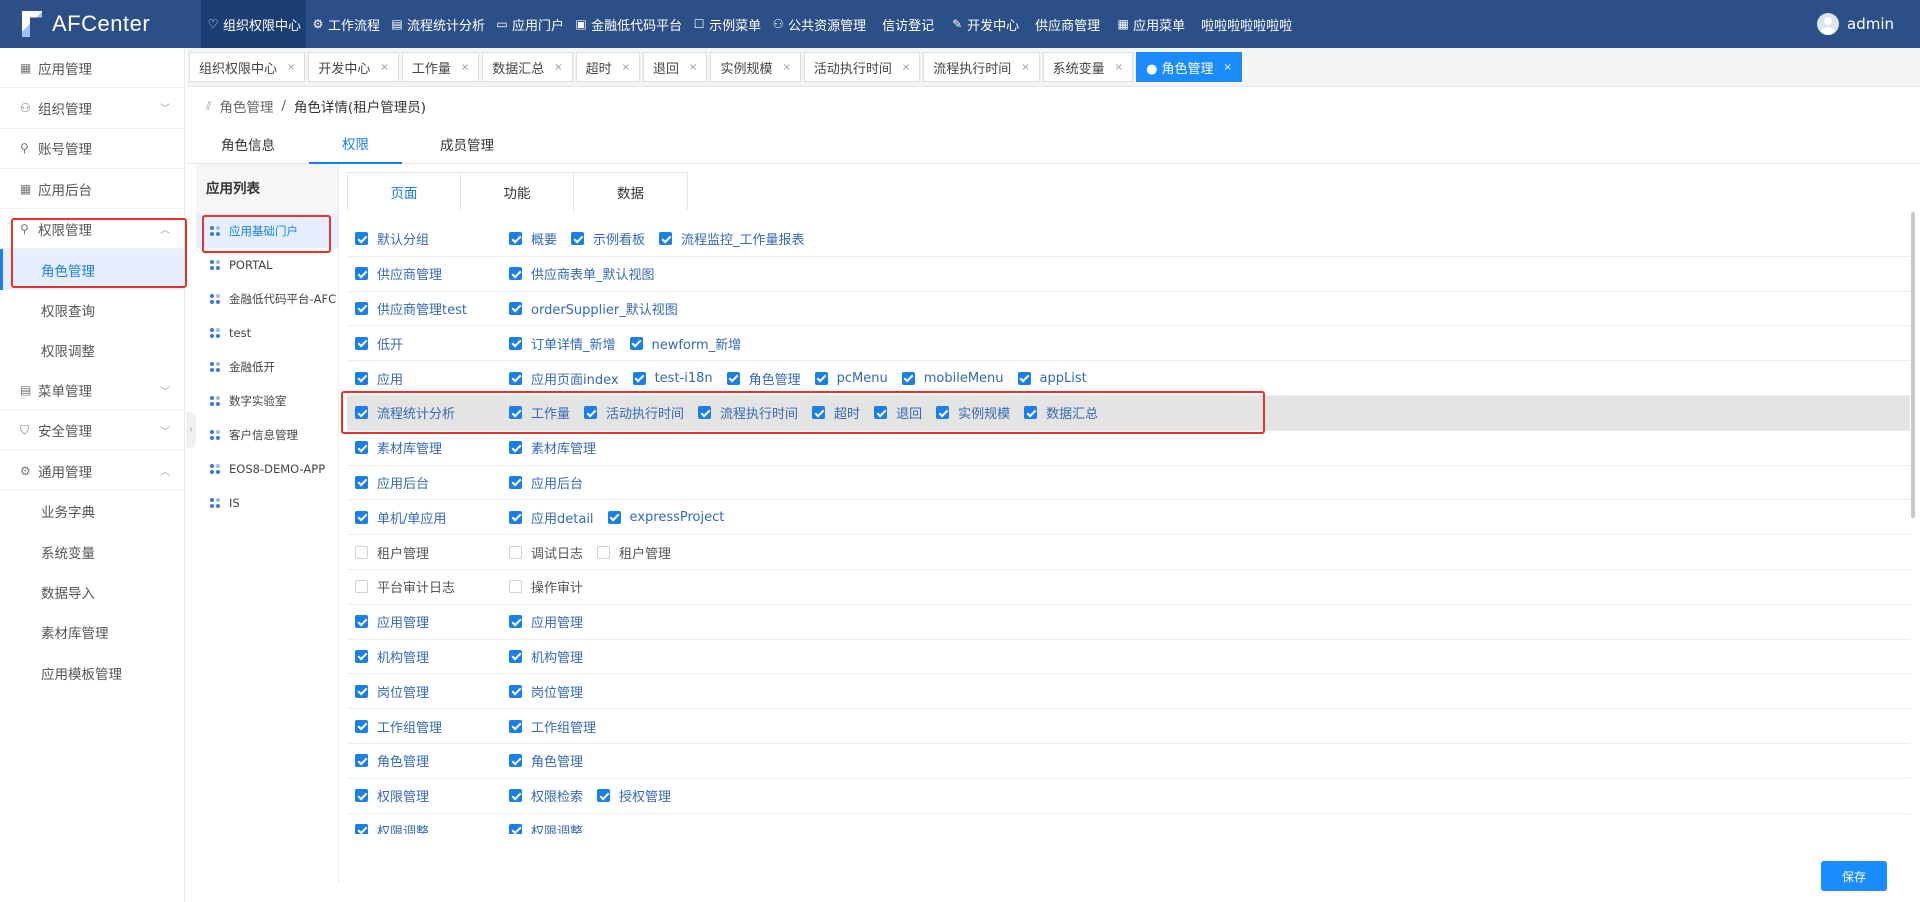 Image resolution: width=1920 pixels, height=902 pixels. What do you see at coordinates (1067, 24) in the screenshot?
I see `topnav-item: 供应商管理` at bounding box center [1067, 24].